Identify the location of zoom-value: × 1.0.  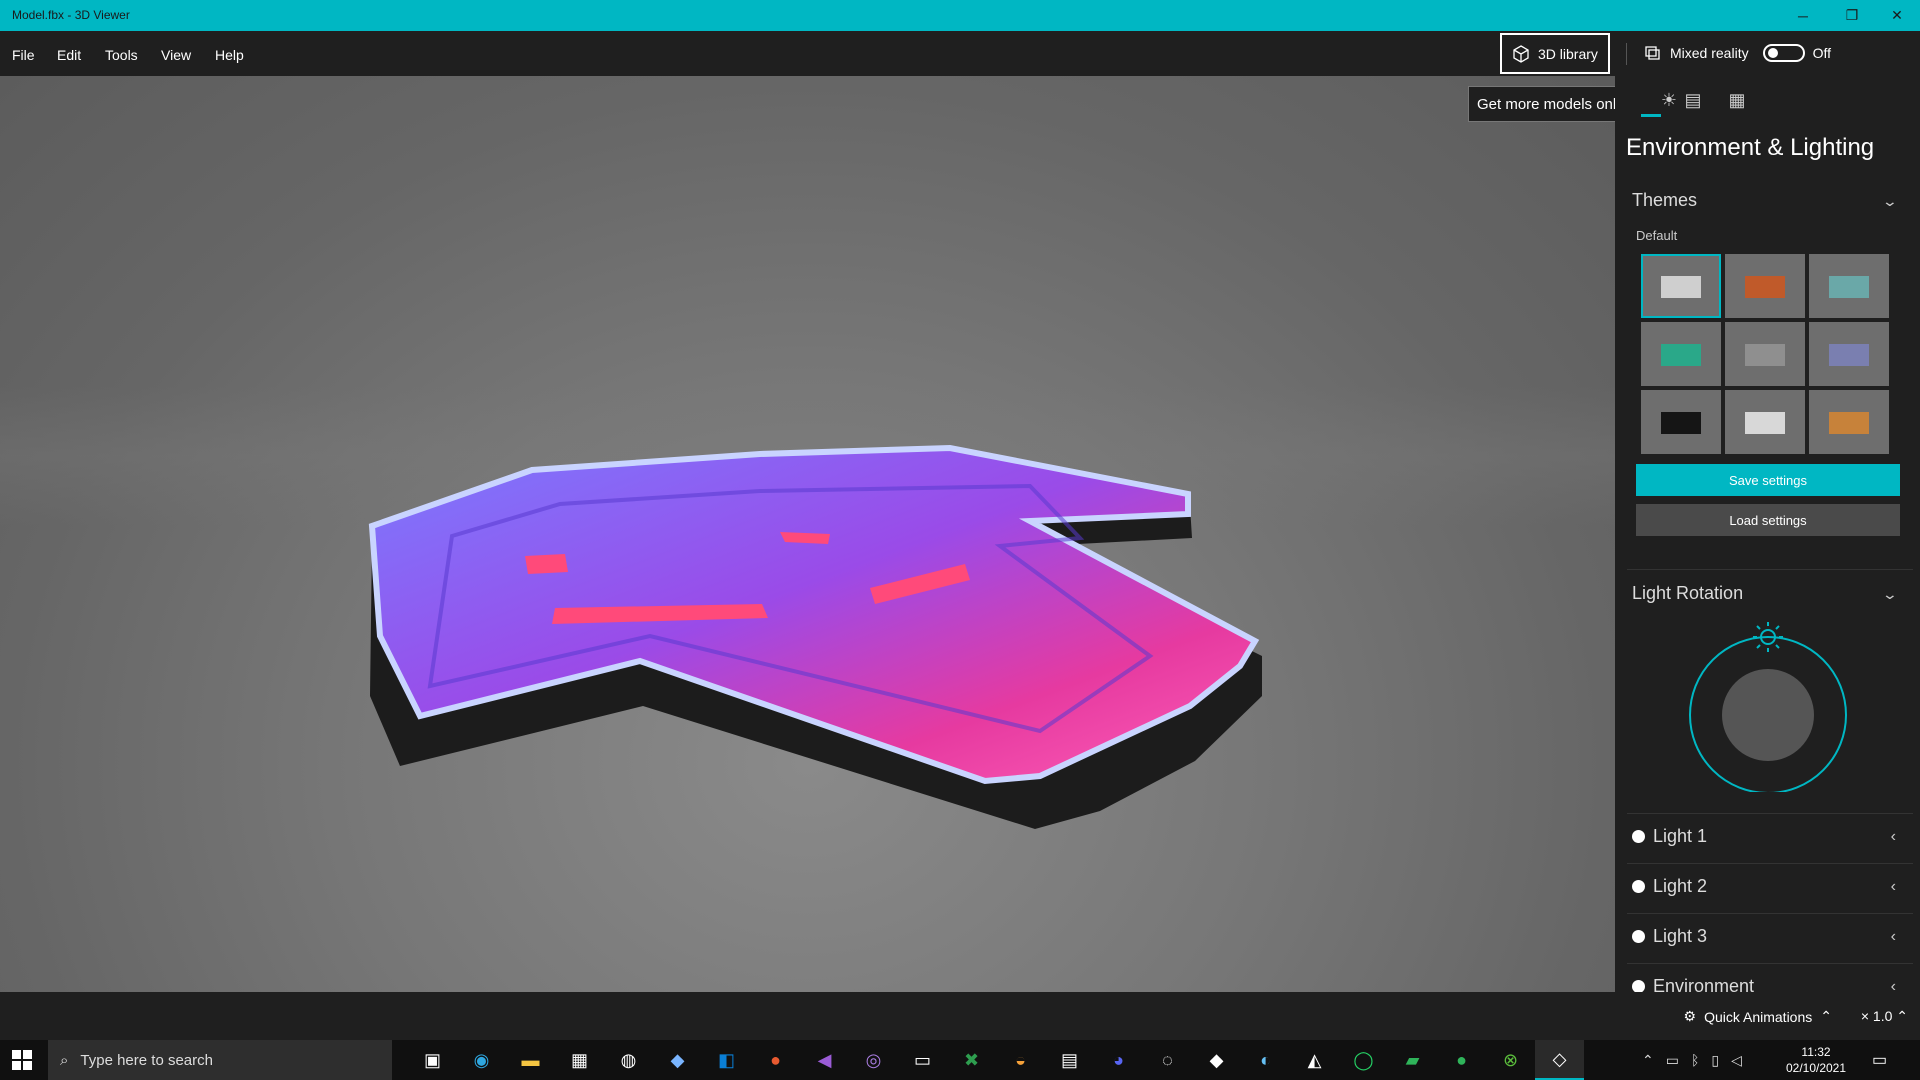
(1876, 1016).